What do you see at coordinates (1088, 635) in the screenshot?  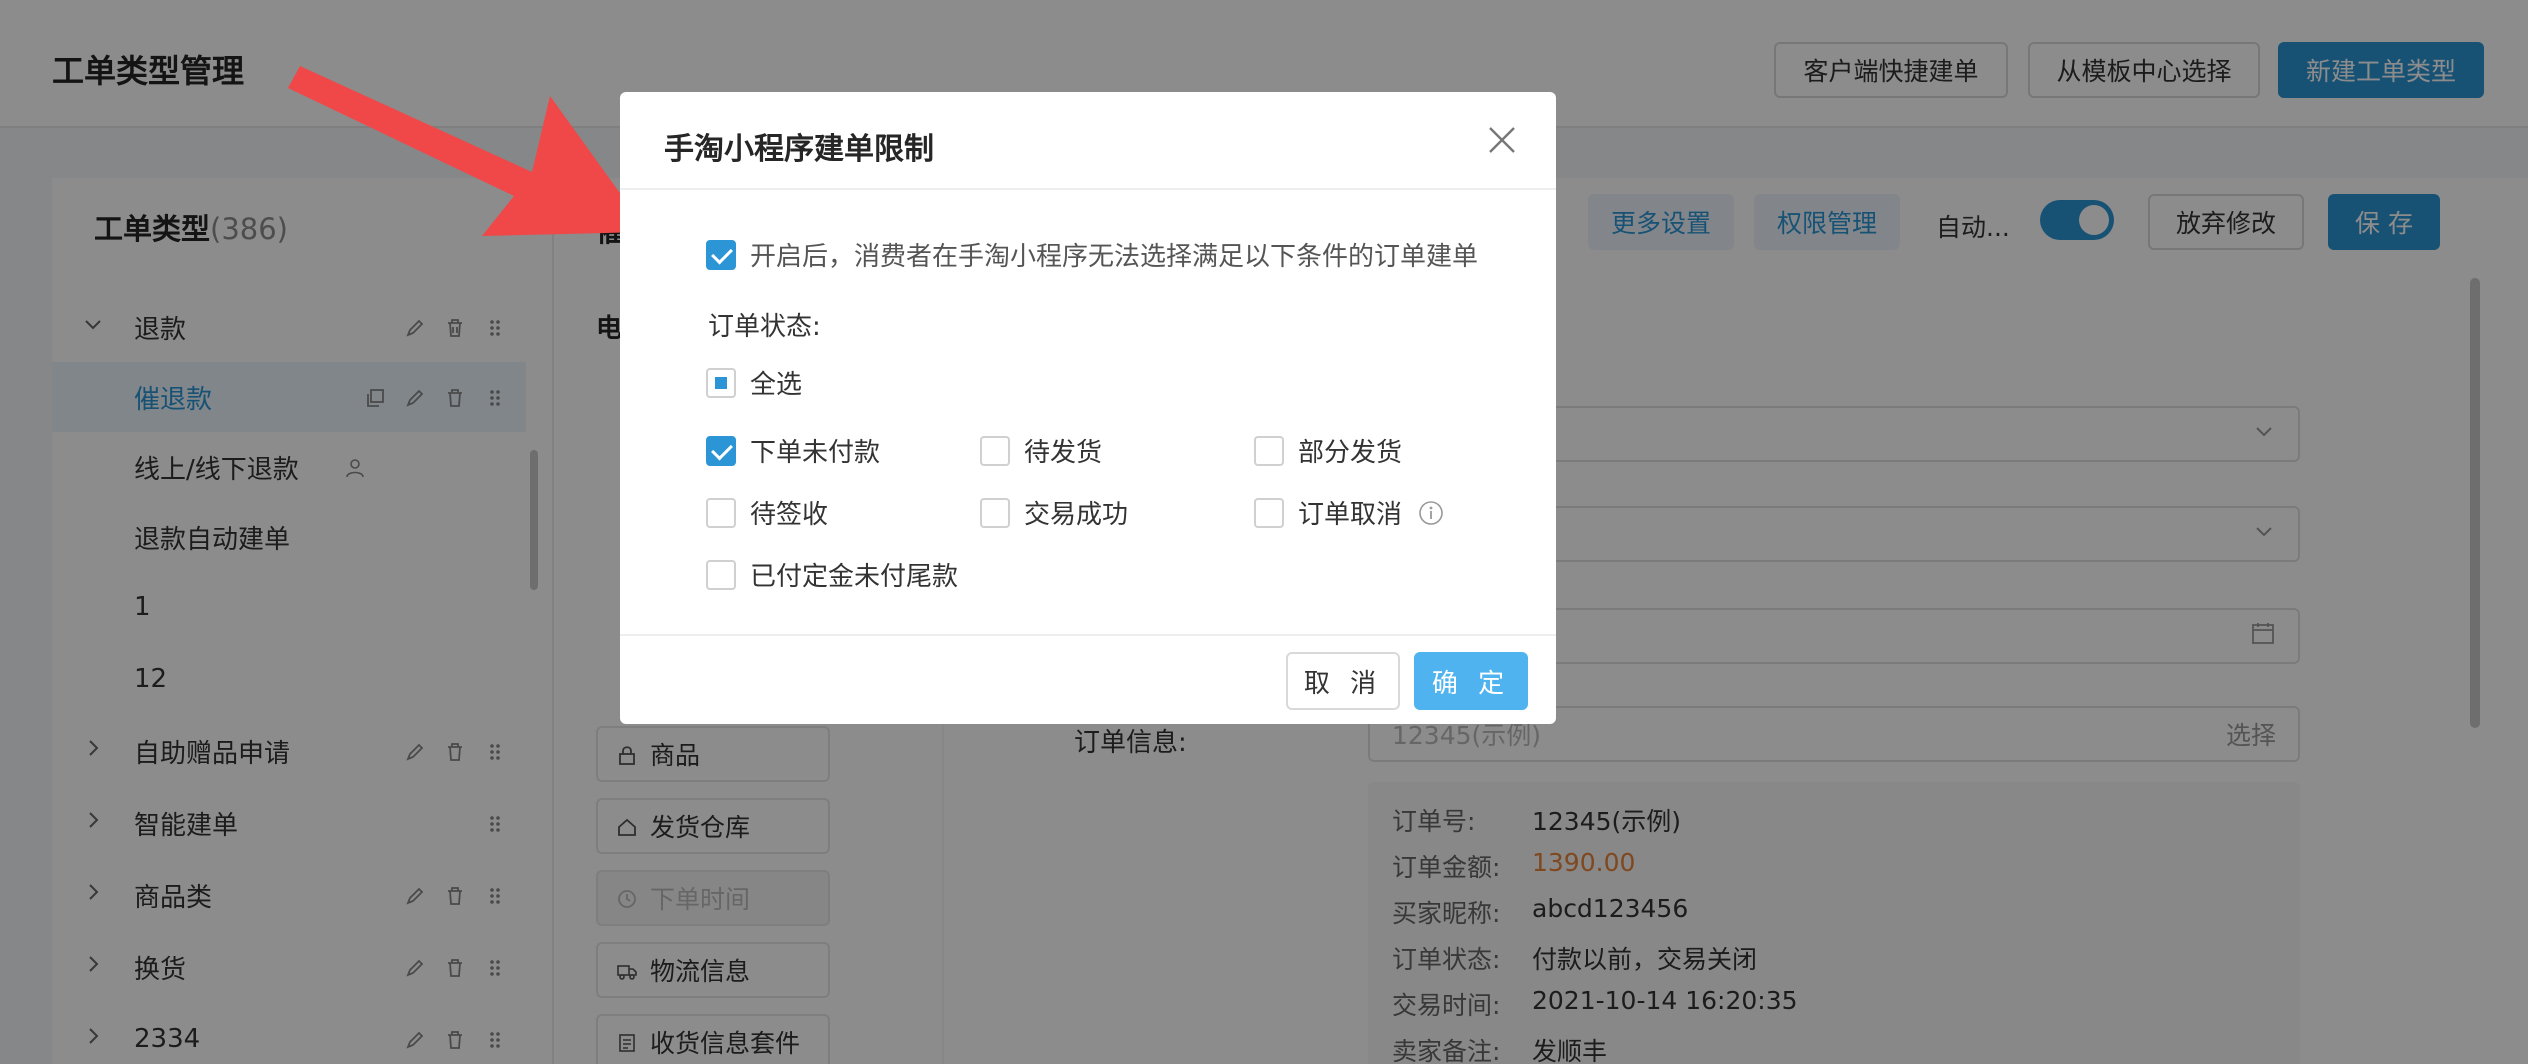 I see `dialog-footer-divider` at bounding box center [1088, 635].